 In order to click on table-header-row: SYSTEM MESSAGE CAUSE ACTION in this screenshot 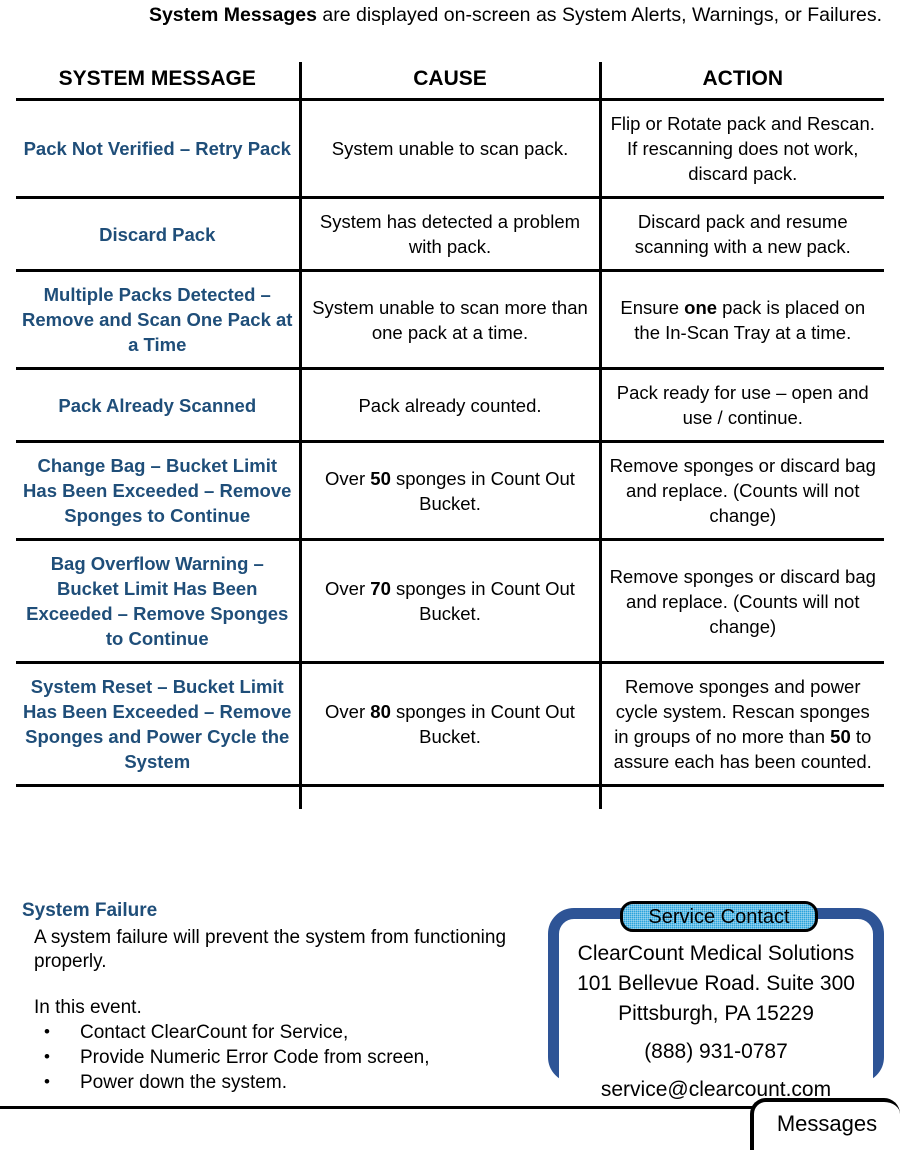, I will do `click(450, 81)`.